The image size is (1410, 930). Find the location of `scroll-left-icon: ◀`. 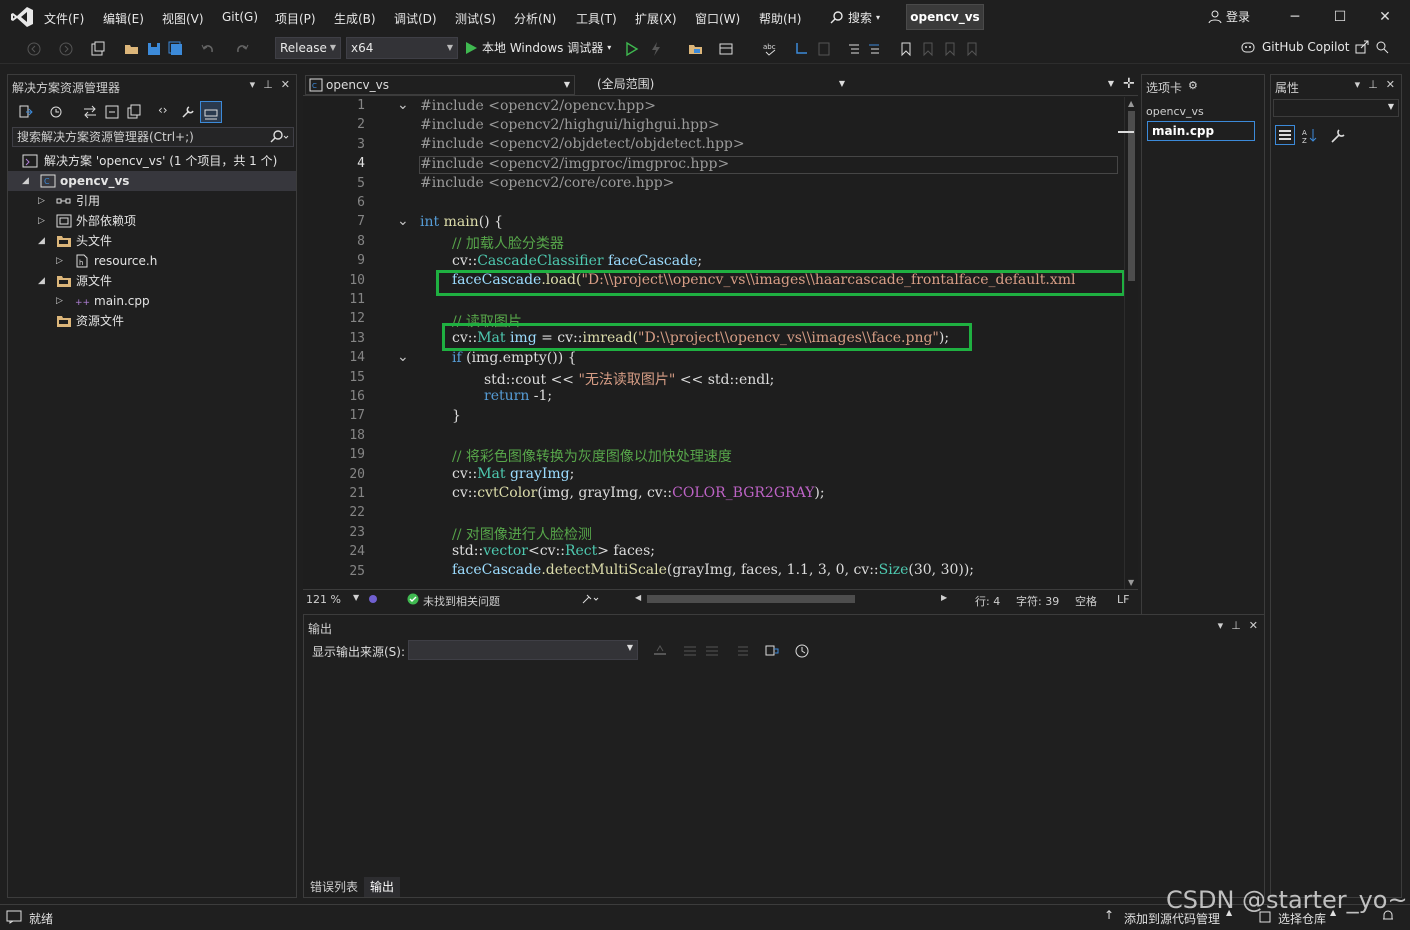

scroll-left-icon: ◀ is located at coordinates (638, 597).